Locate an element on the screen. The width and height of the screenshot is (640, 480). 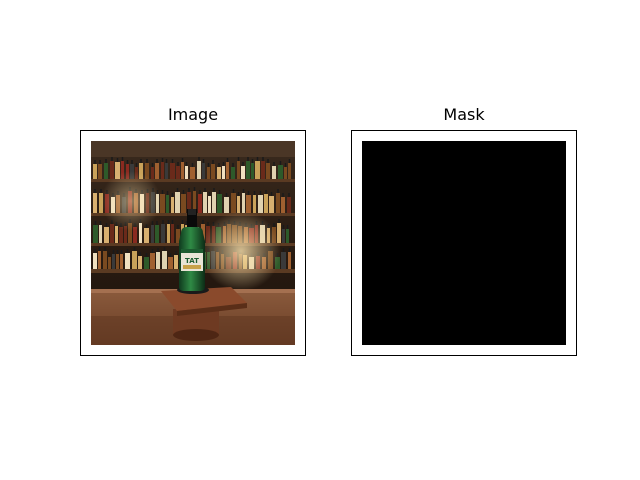
mask-area is located at coordinates (464, 243).